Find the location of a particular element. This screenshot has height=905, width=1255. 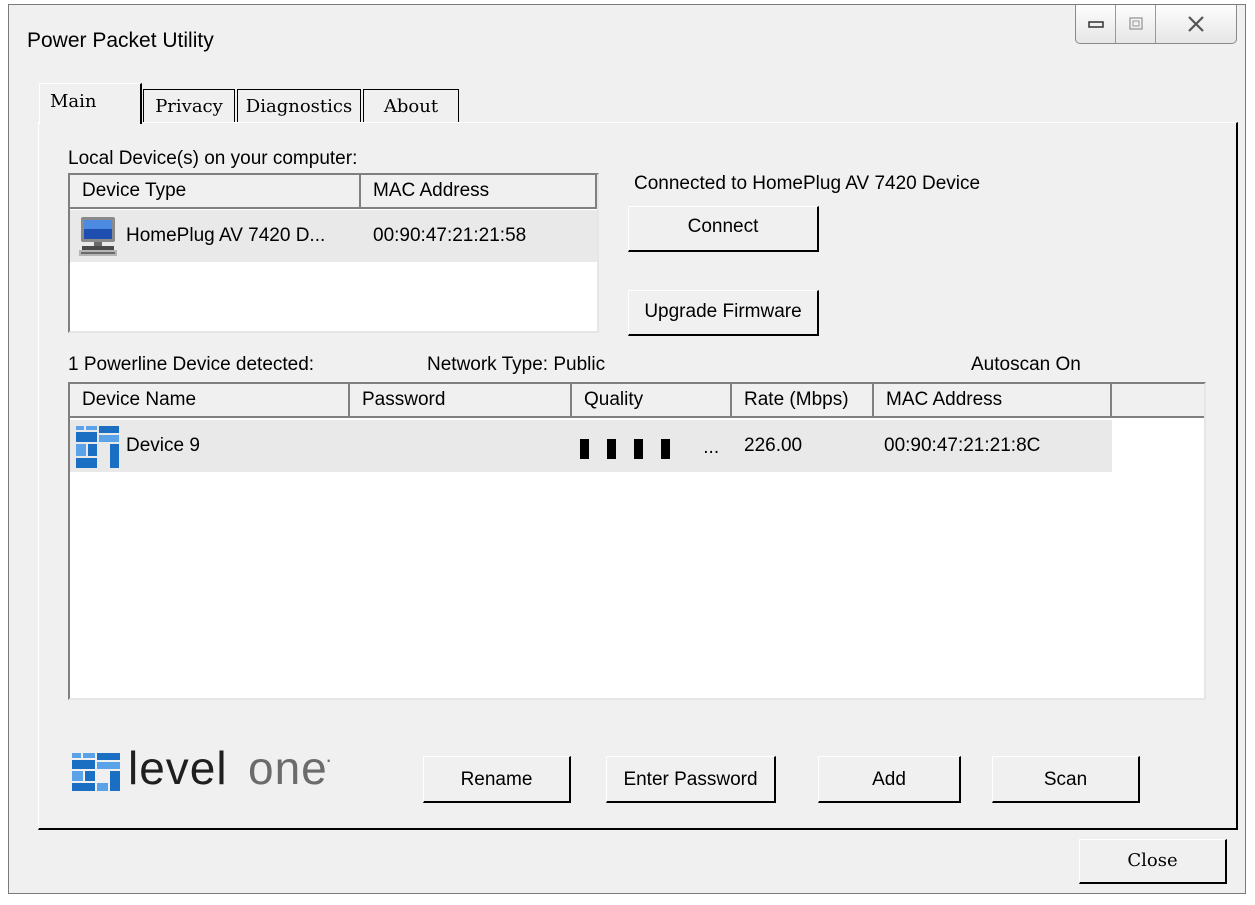

minimize-button is located at coordinates (1096, 24).